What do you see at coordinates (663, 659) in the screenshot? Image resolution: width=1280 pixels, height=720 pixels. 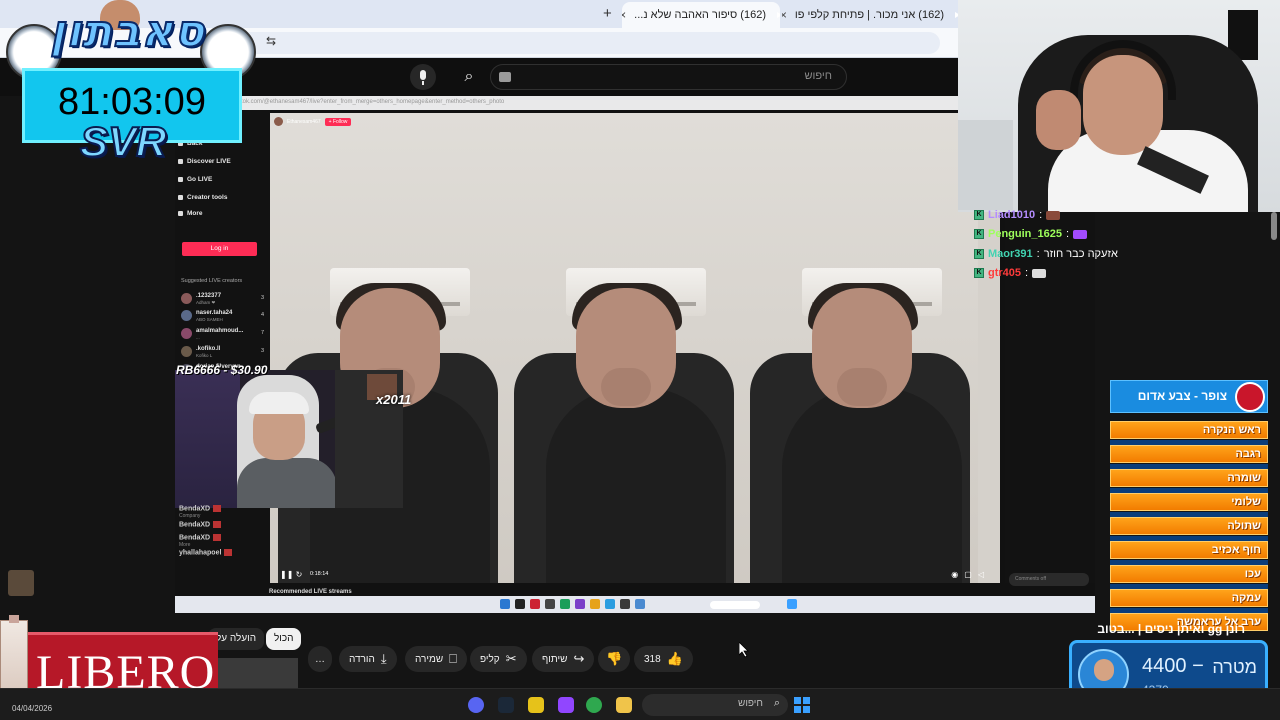 I see `like-button: 👍 318` at bounding box center [663, 659].